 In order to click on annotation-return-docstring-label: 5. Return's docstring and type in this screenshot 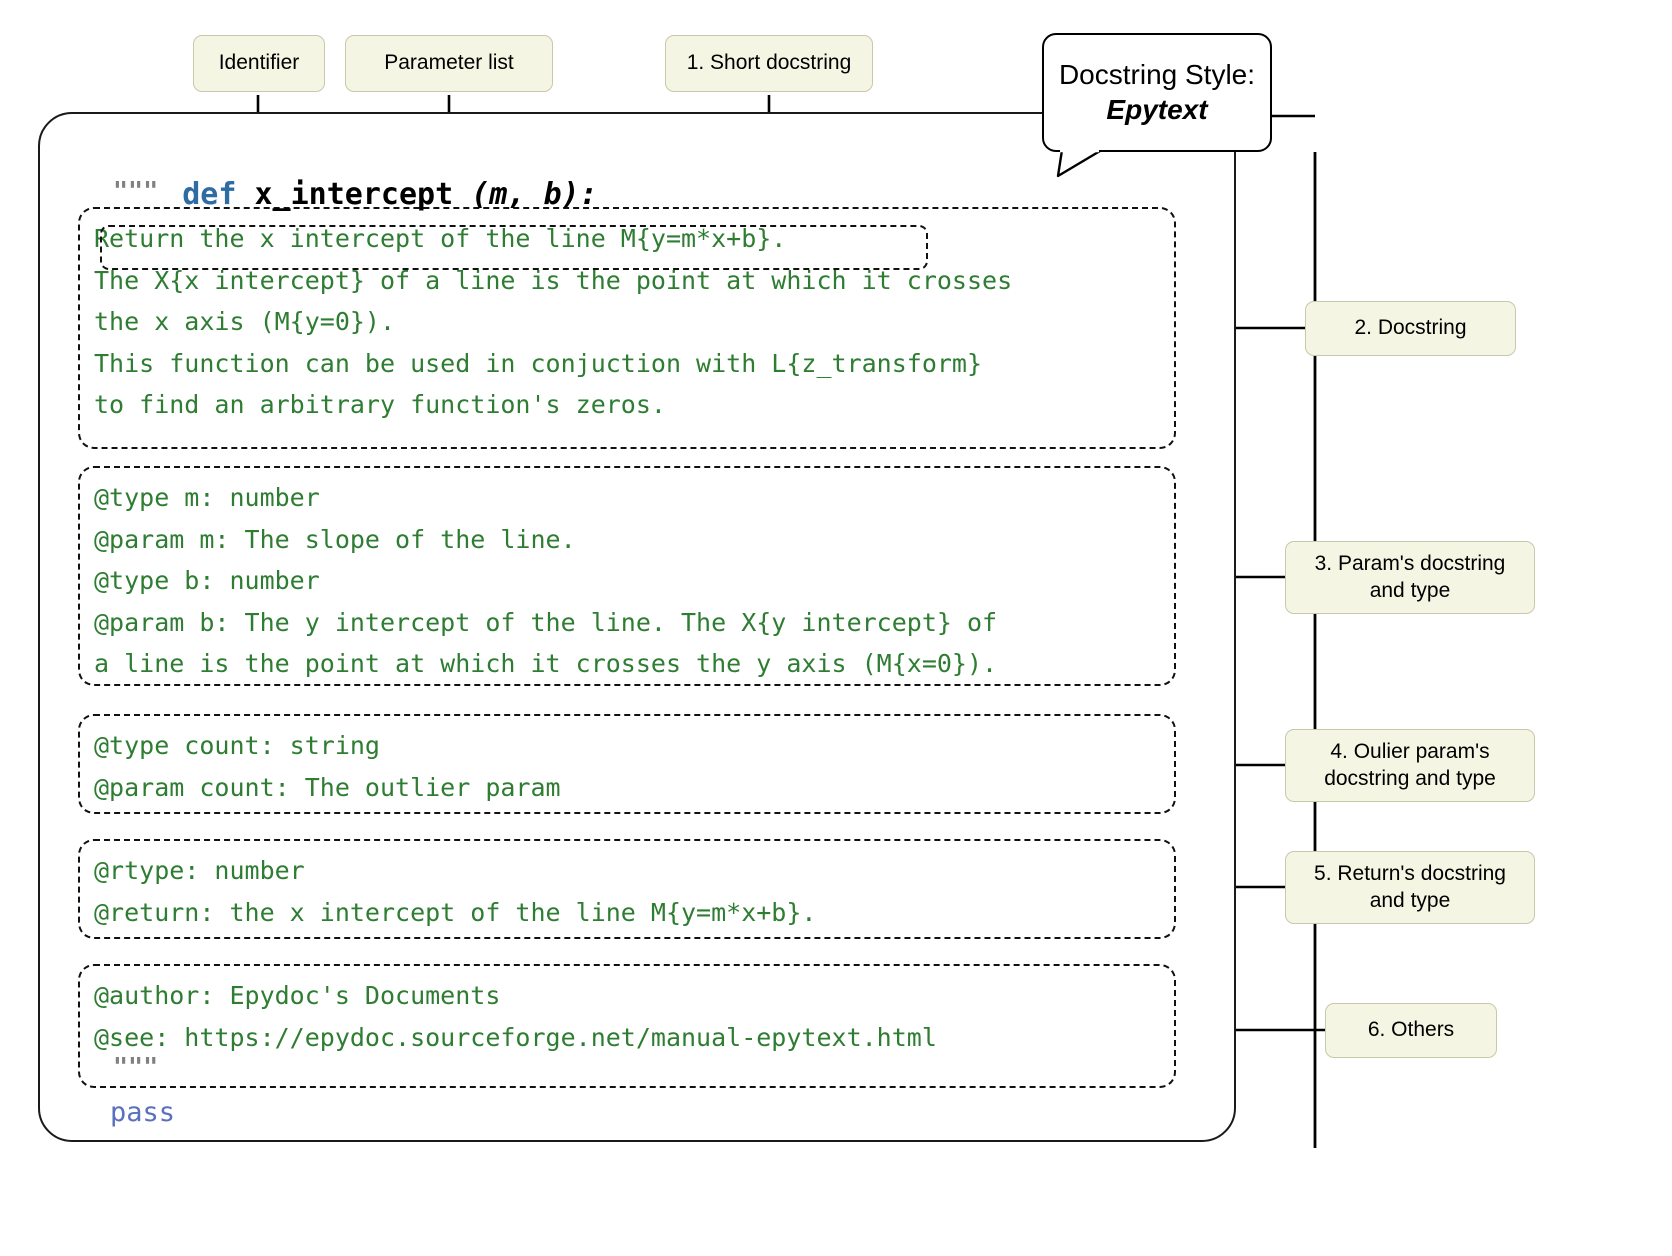, I will do `click(1410, 886)`.